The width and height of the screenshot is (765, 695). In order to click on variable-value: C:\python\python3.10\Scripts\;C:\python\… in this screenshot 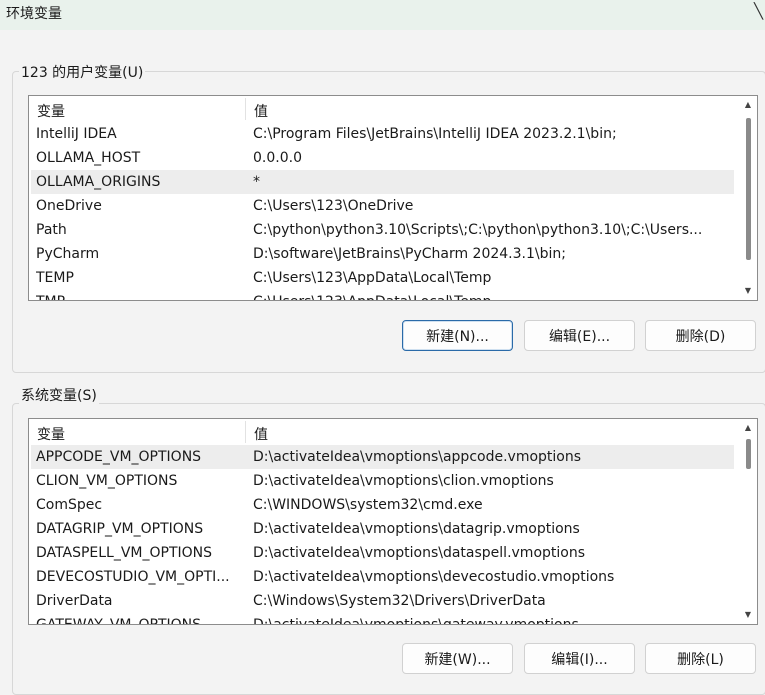, I will do `click(478, 230)`.